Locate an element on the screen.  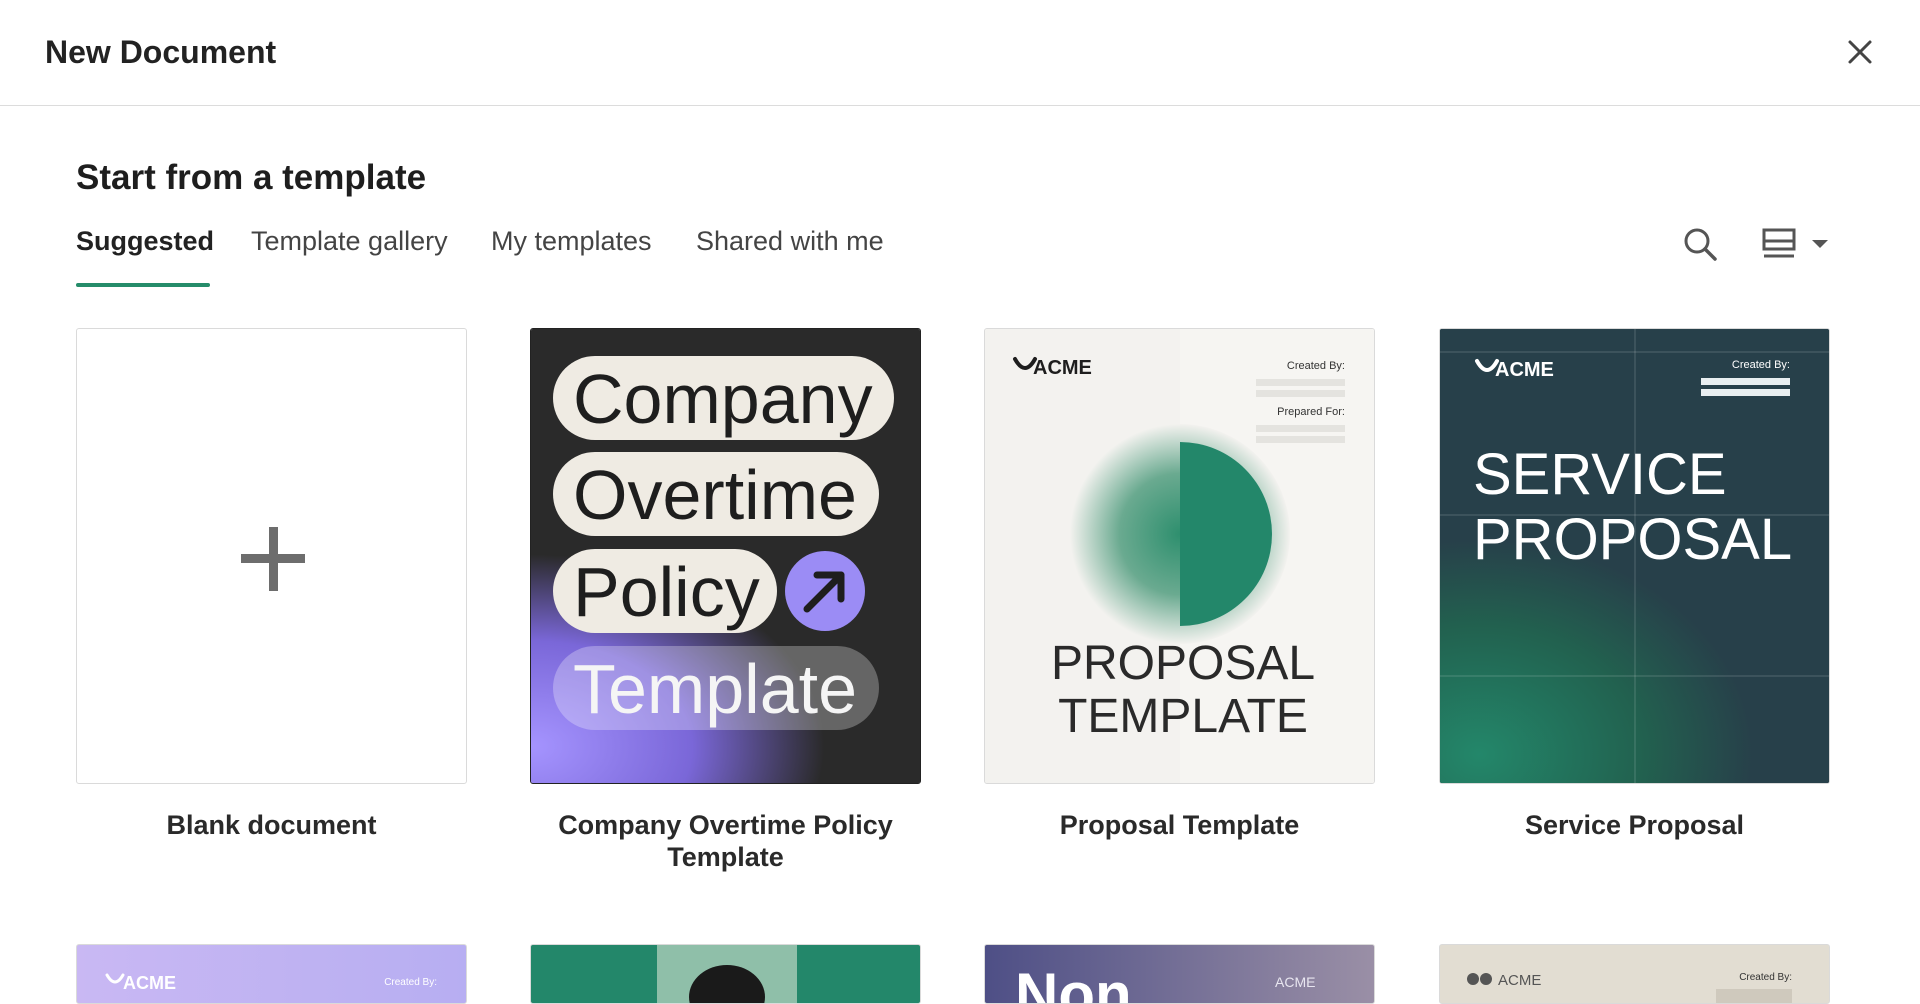
service-proposal-thumbnail: ACME Created By: SERVICE PROPOSAL is located at coordinates (1634, 556).